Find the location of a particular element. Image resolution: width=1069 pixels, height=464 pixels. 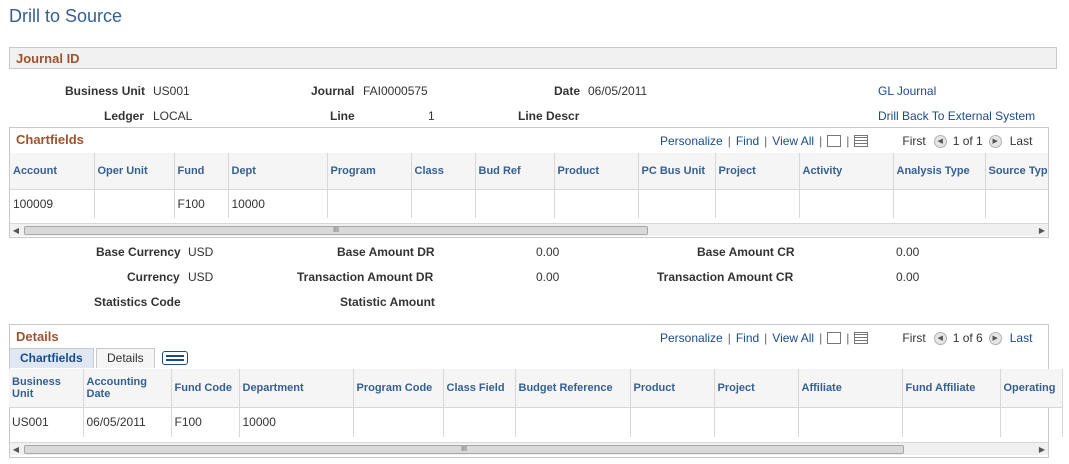

column-header: Fund Code is located at coordinates (205, 388).